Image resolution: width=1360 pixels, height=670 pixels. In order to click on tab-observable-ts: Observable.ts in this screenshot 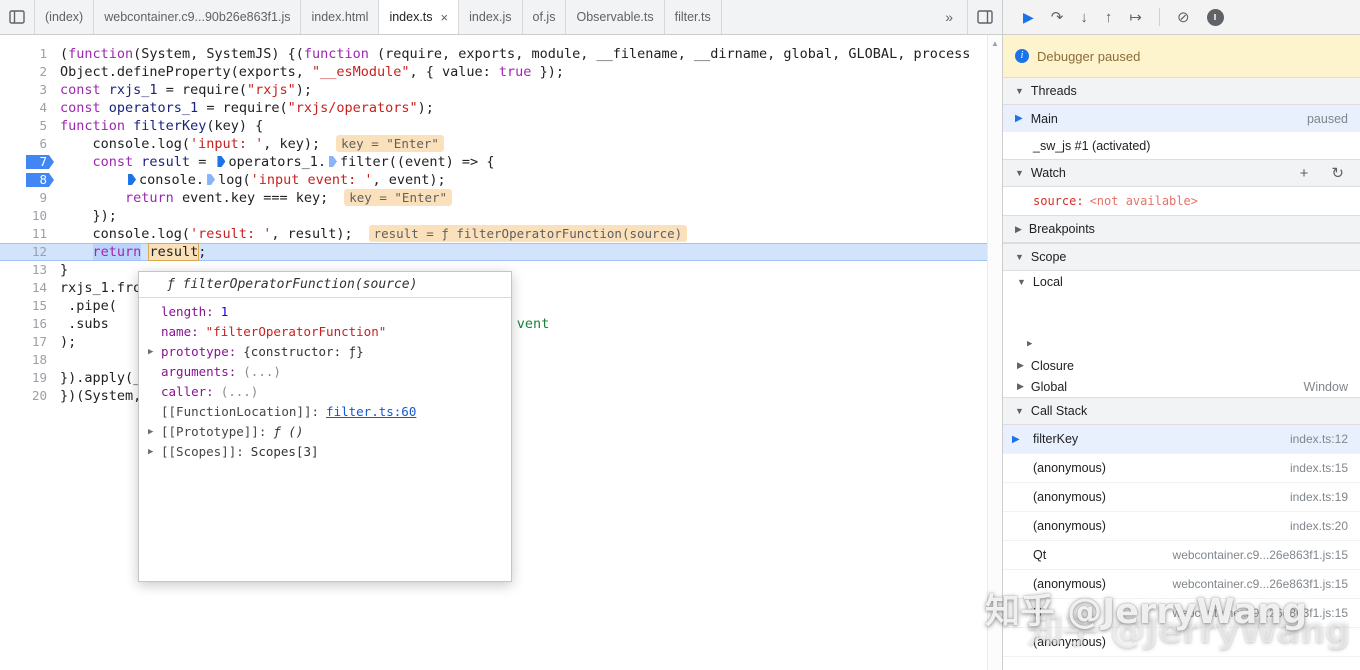, I will do `click(615, 17)`.